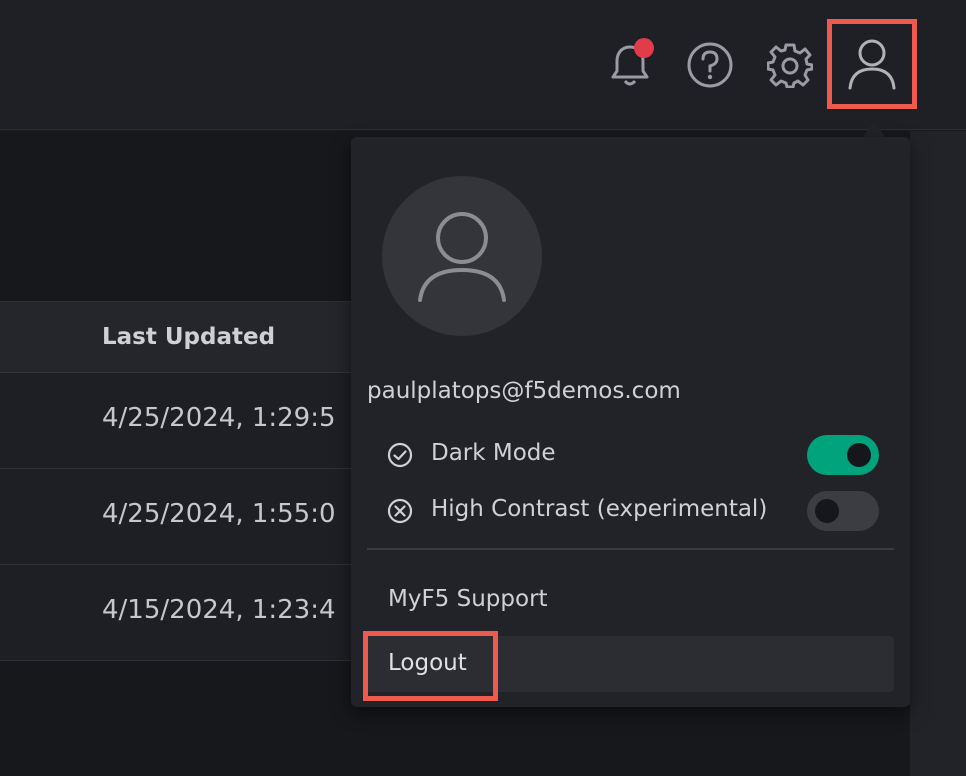 Image resolution: width=966 pixels, height=776 pixels. What do you see at coordinates (524, 391) in the screenshot?
I see `user-email: paulplatops@f5demos.com` at bounding box center [524, 391].